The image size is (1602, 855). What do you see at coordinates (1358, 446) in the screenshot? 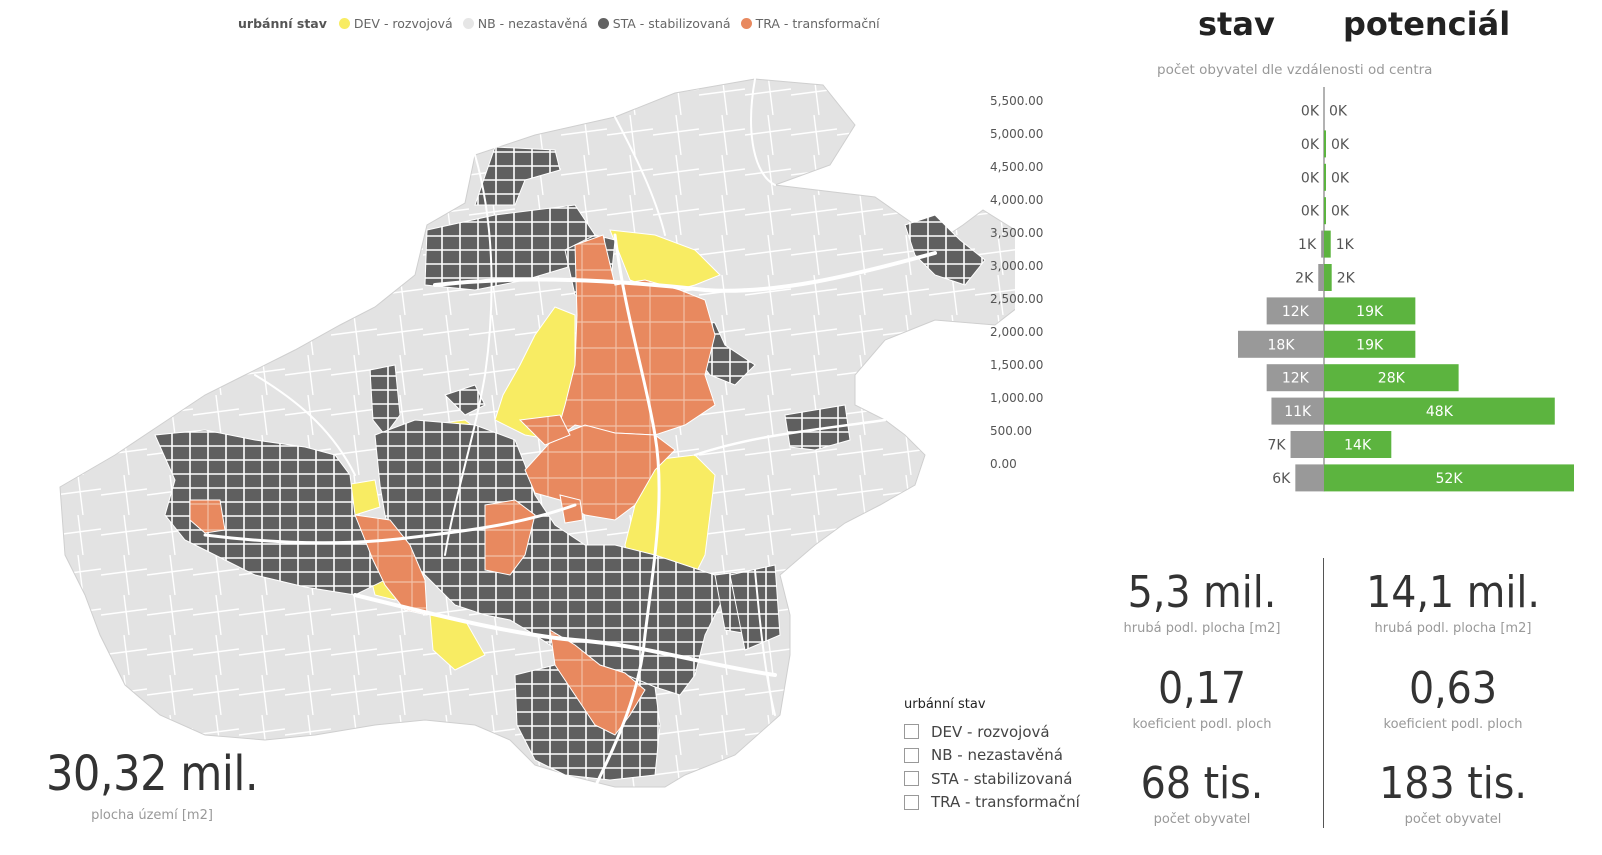
I see `label-potencial: 14K` at bounding box center [1358, 446].